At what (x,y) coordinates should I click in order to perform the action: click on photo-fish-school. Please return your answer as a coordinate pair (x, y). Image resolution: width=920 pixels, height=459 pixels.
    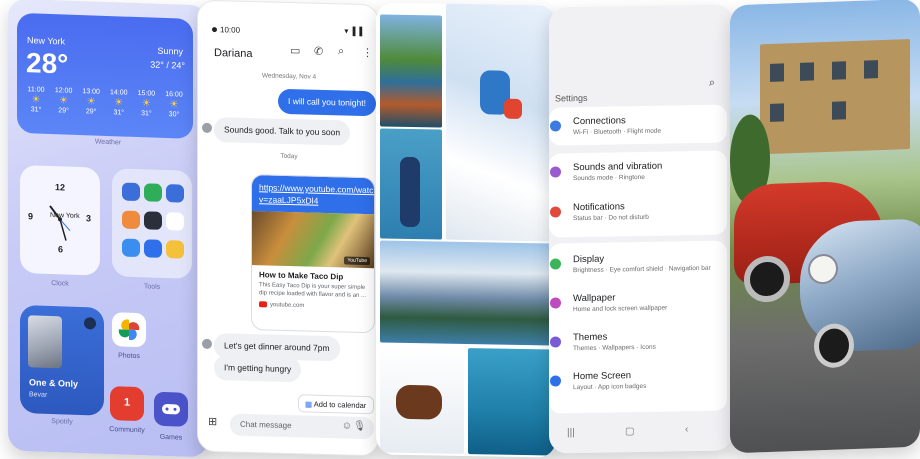
    Looking at the image, I should click on (511, 402).